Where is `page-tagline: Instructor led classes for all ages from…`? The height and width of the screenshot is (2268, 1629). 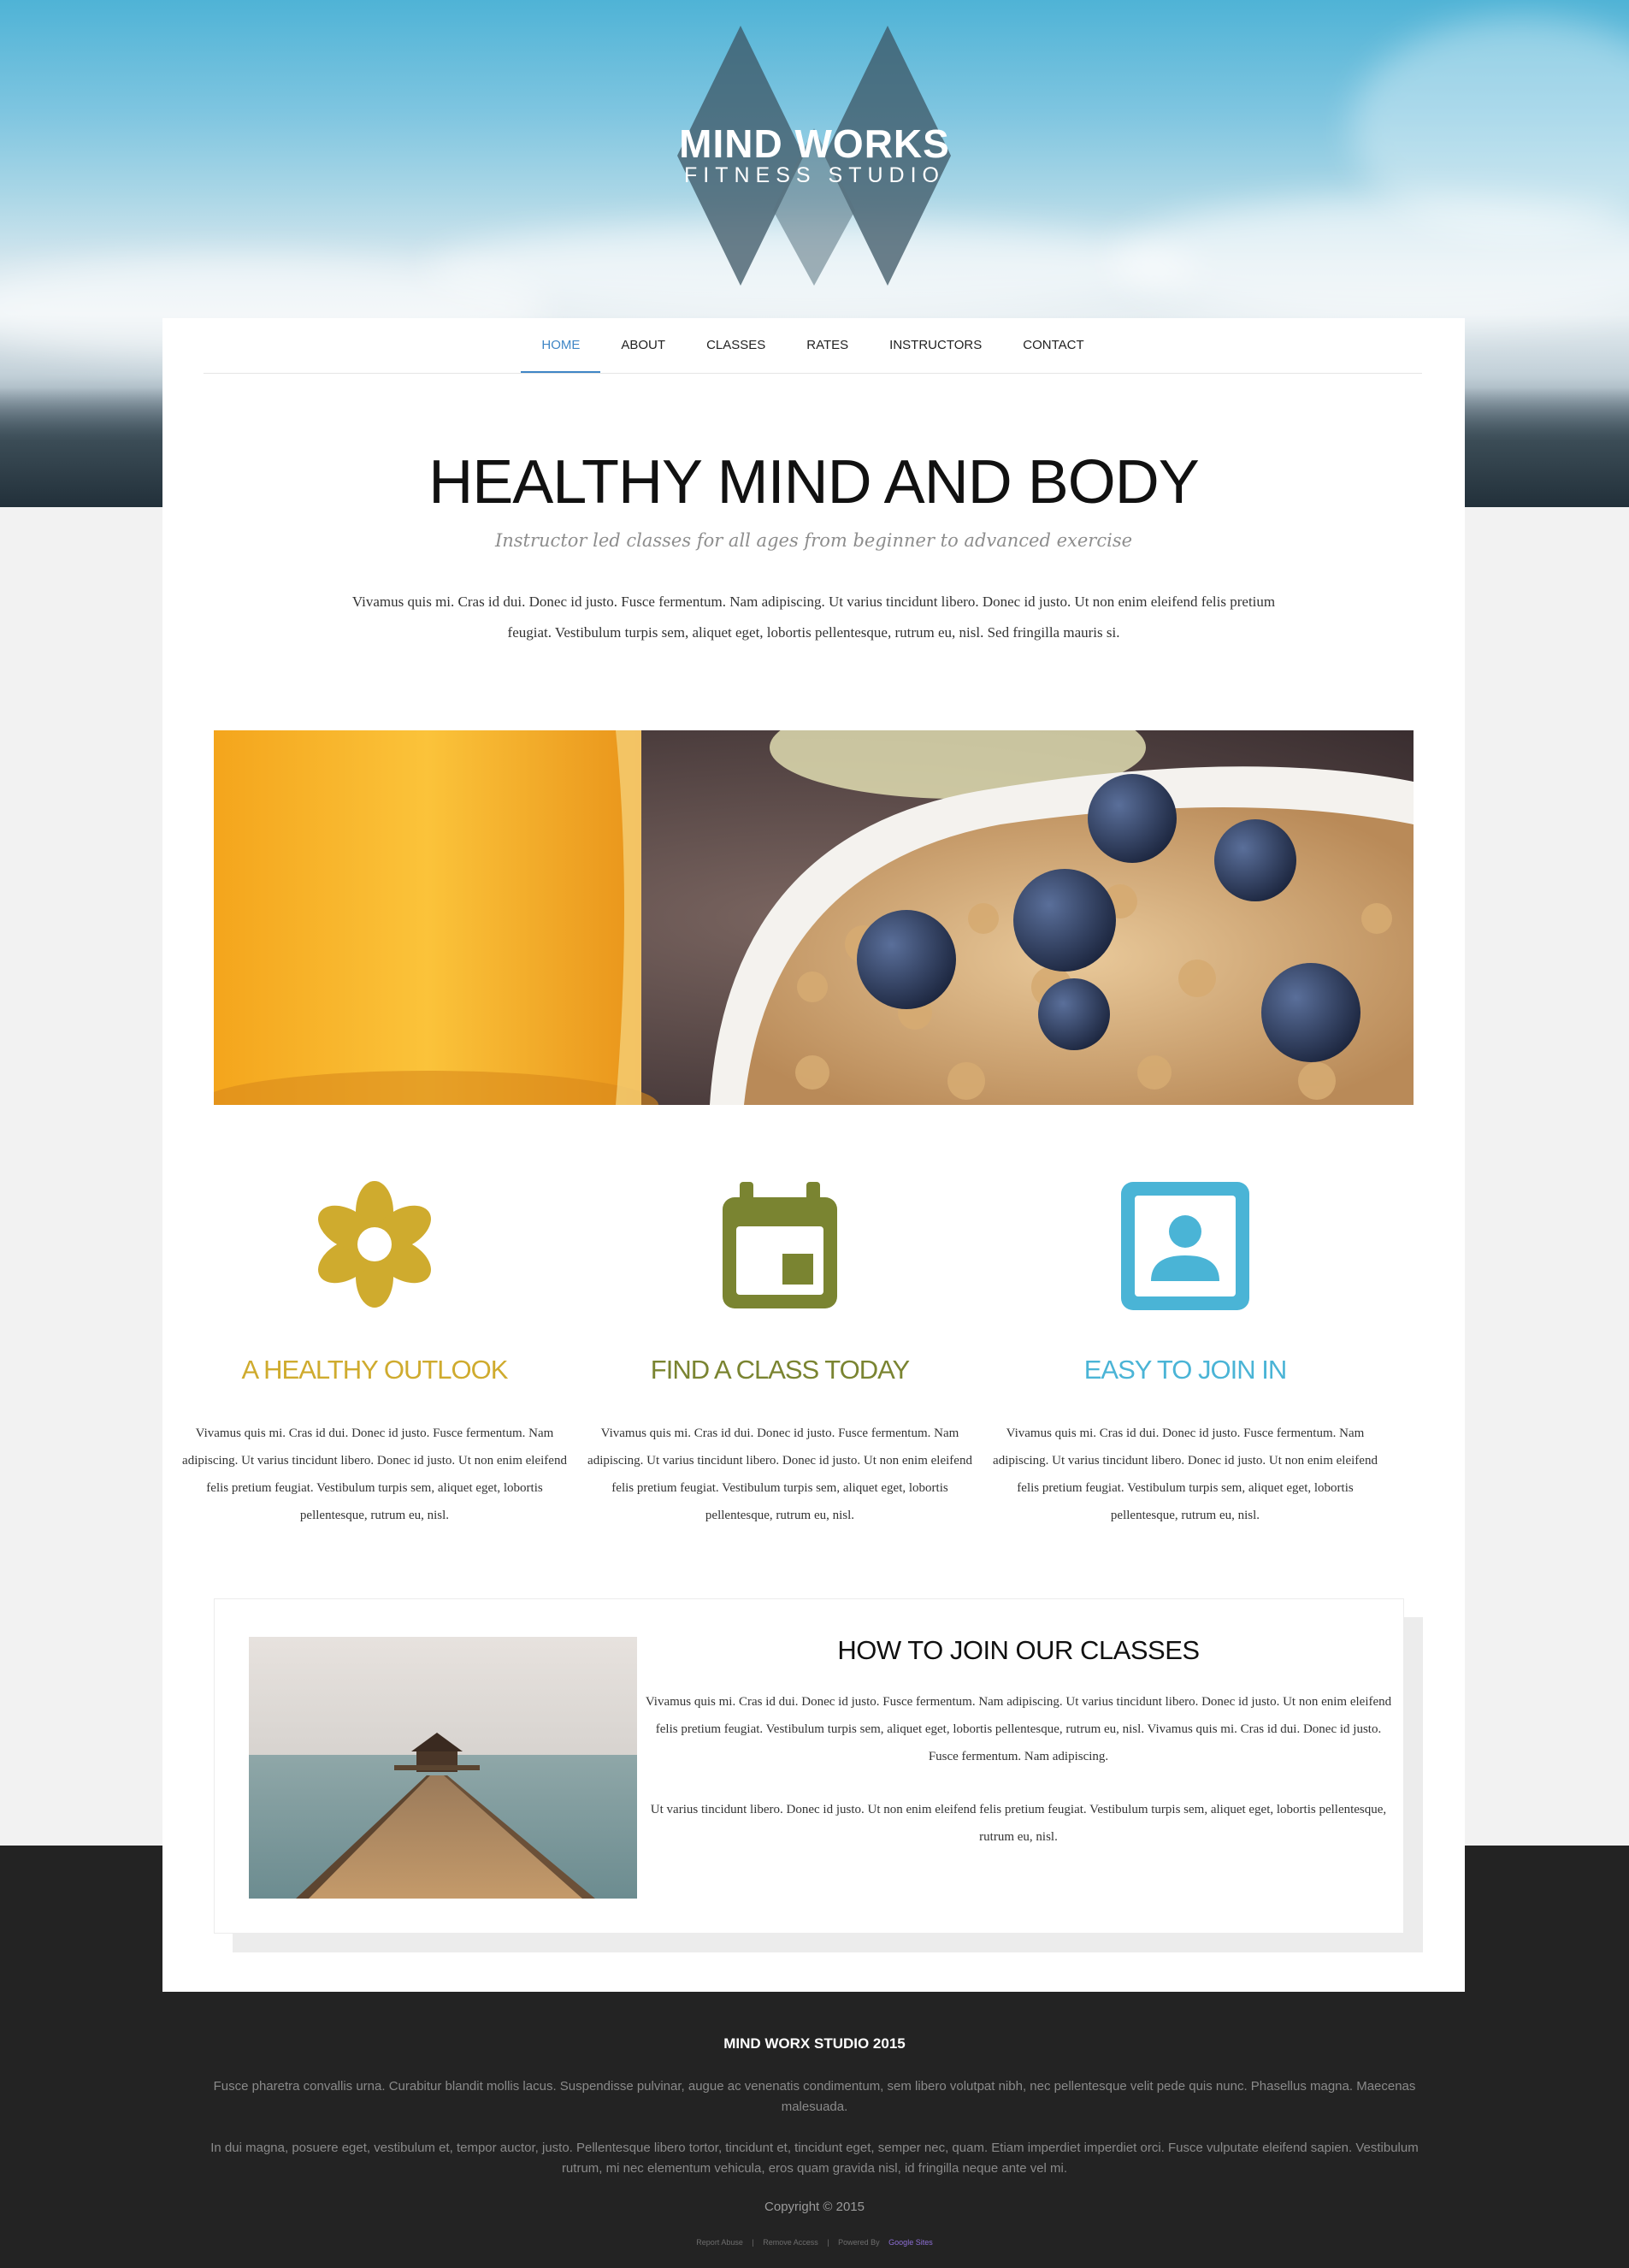
page-tagline: Instructor led classes for all ages from… is located at coordinates (813, 540).